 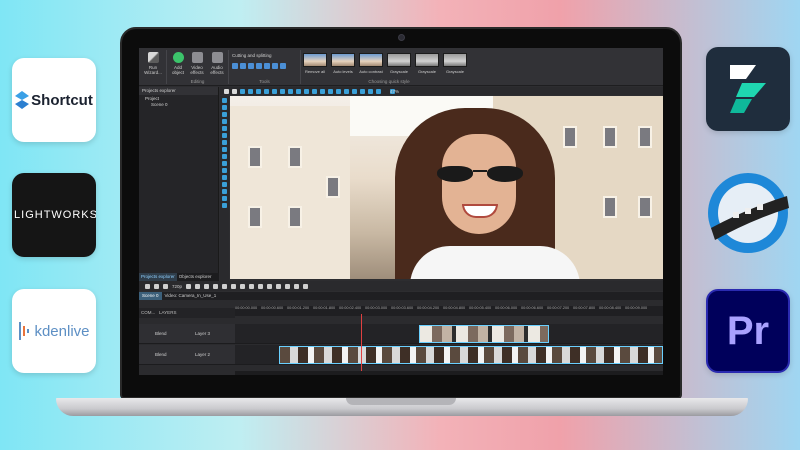 What do you see at coordinates (189, 286) in the screenshot?
I see `fullscreen-icon` at bounding box center [189, 286].